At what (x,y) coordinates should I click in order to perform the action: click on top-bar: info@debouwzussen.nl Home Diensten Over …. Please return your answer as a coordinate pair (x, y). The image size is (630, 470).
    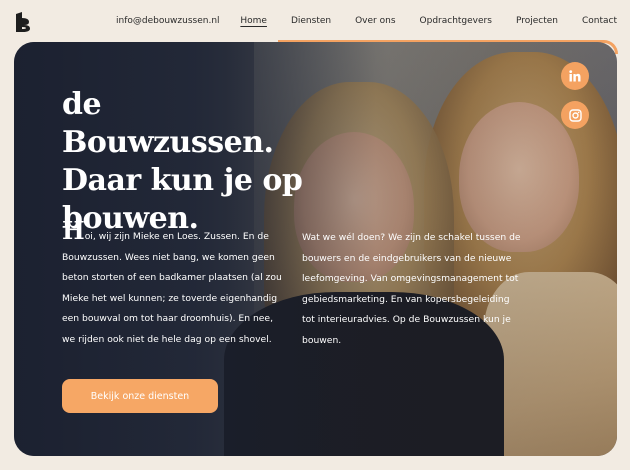
    Looking at the image, I should click on (315, 21).